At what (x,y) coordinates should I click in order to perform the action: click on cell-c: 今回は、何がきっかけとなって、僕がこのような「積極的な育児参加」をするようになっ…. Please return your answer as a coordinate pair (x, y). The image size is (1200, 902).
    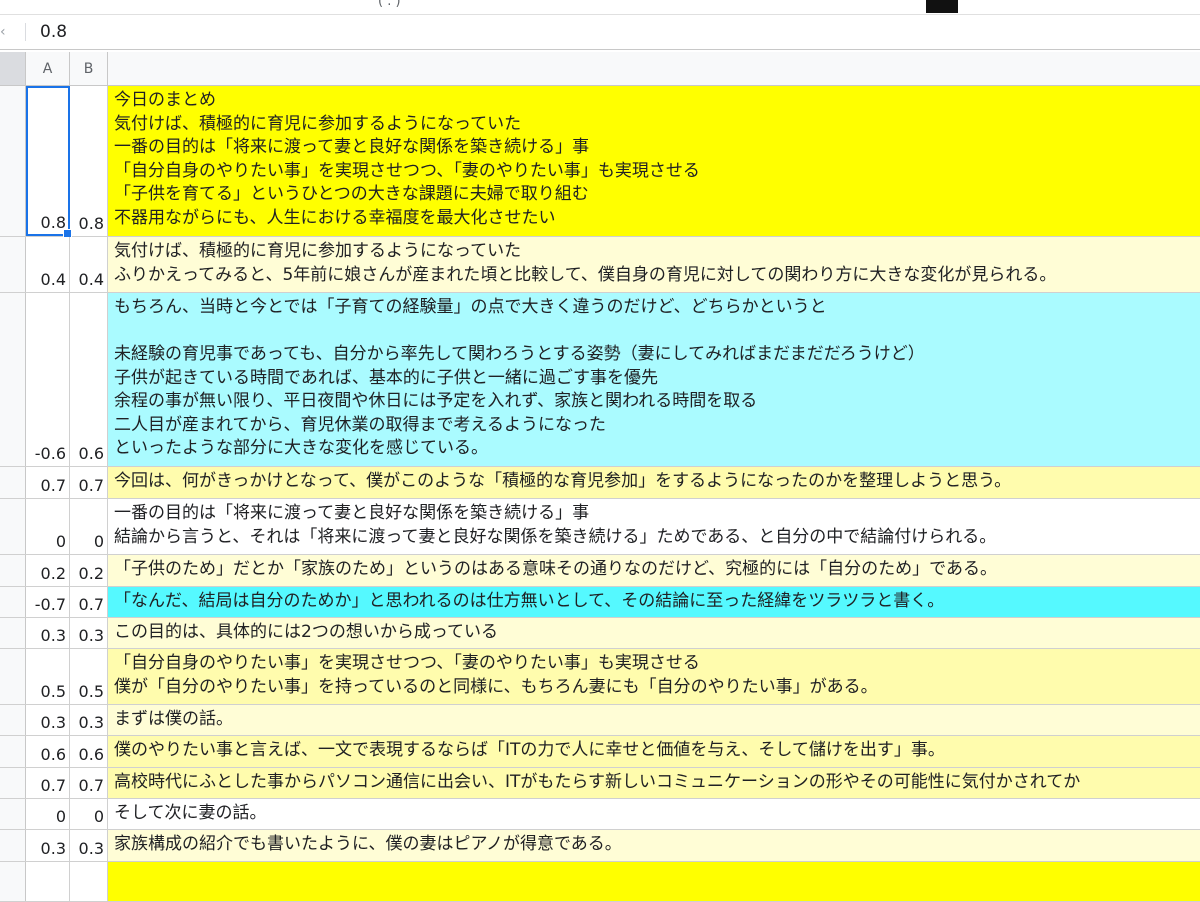
    Looking at the image, I should click on (654, 482).